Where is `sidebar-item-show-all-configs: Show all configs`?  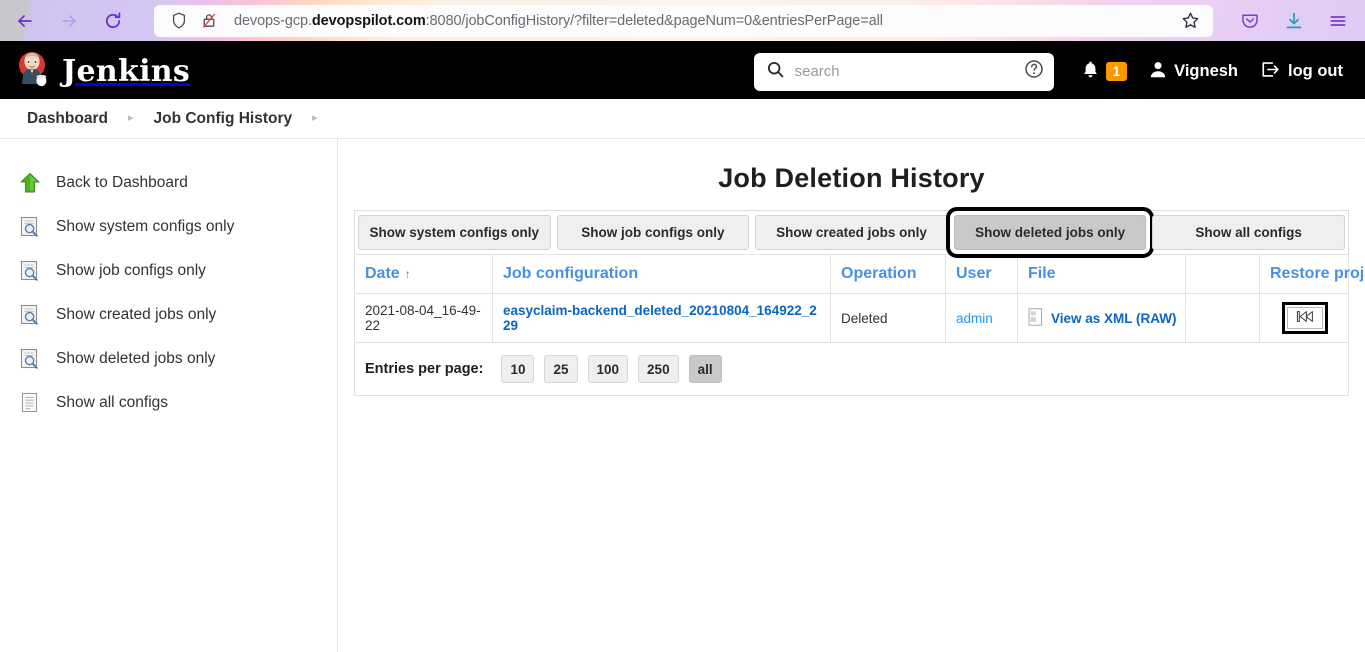 sidebar-item-show-all-configs: Show all configs is located at coordinates (168, 403).